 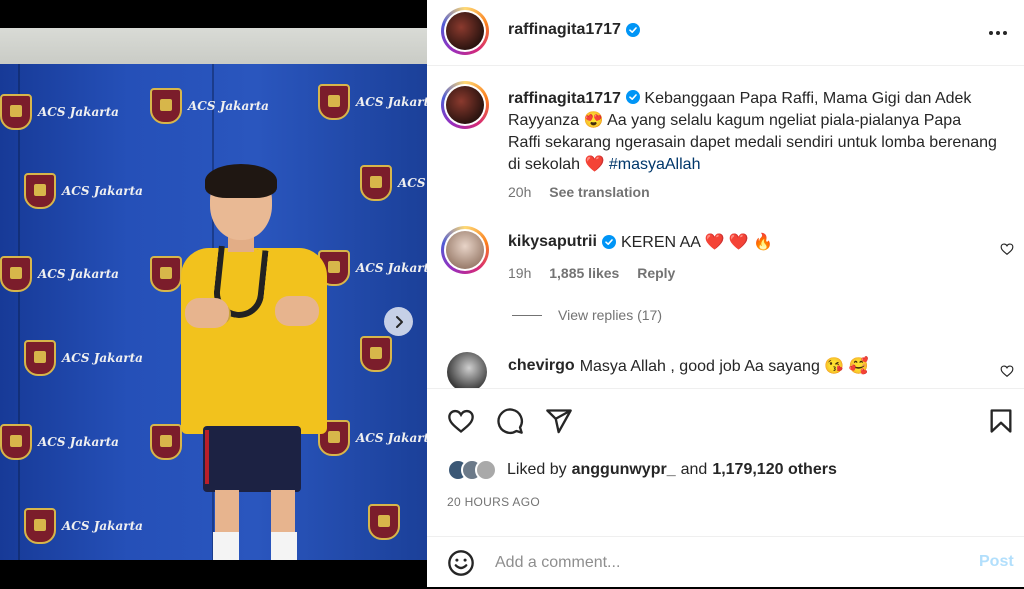 I want to click on left-arm, so click(x=207, y=313).